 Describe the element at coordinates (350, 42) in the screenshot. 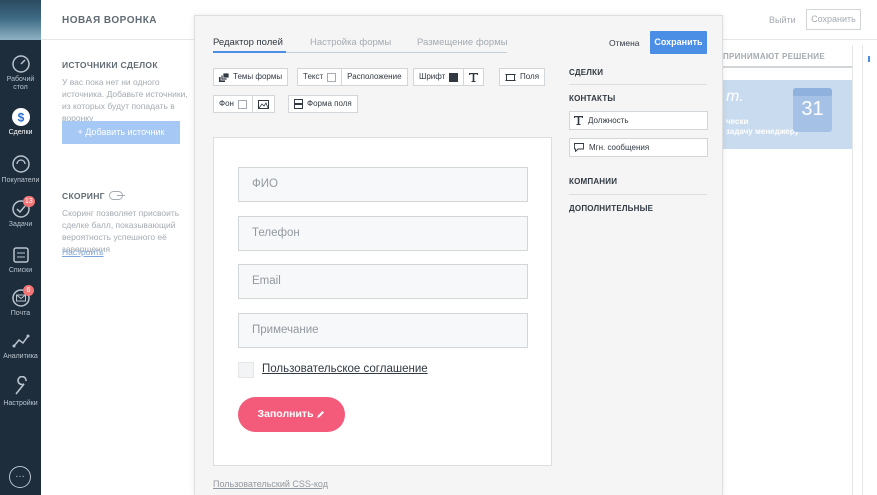

I see `tab-form-settings: Настройка формы` at that location.